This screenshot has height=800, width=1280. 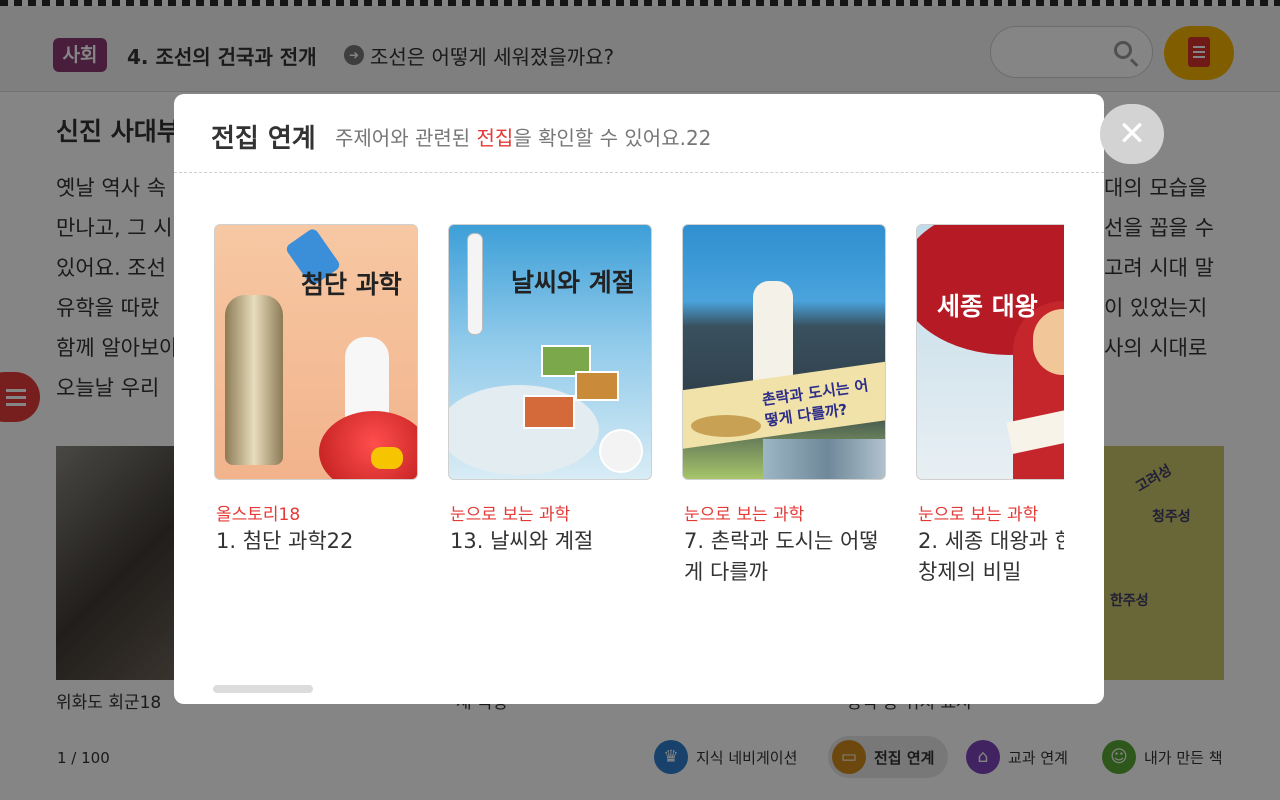 I want to click on robot-cleaner-illustration, so click(x=368, y=445).